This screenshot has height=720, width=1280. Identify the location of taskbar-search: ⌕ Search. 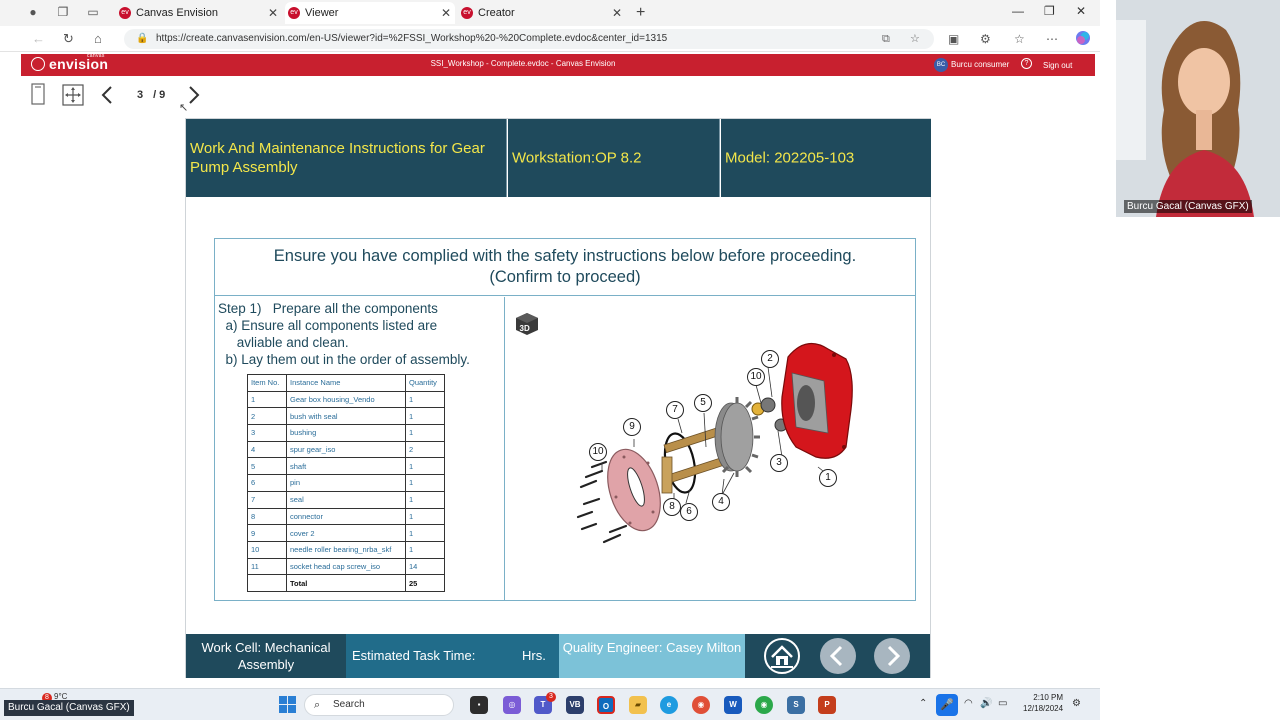
(379, 705).